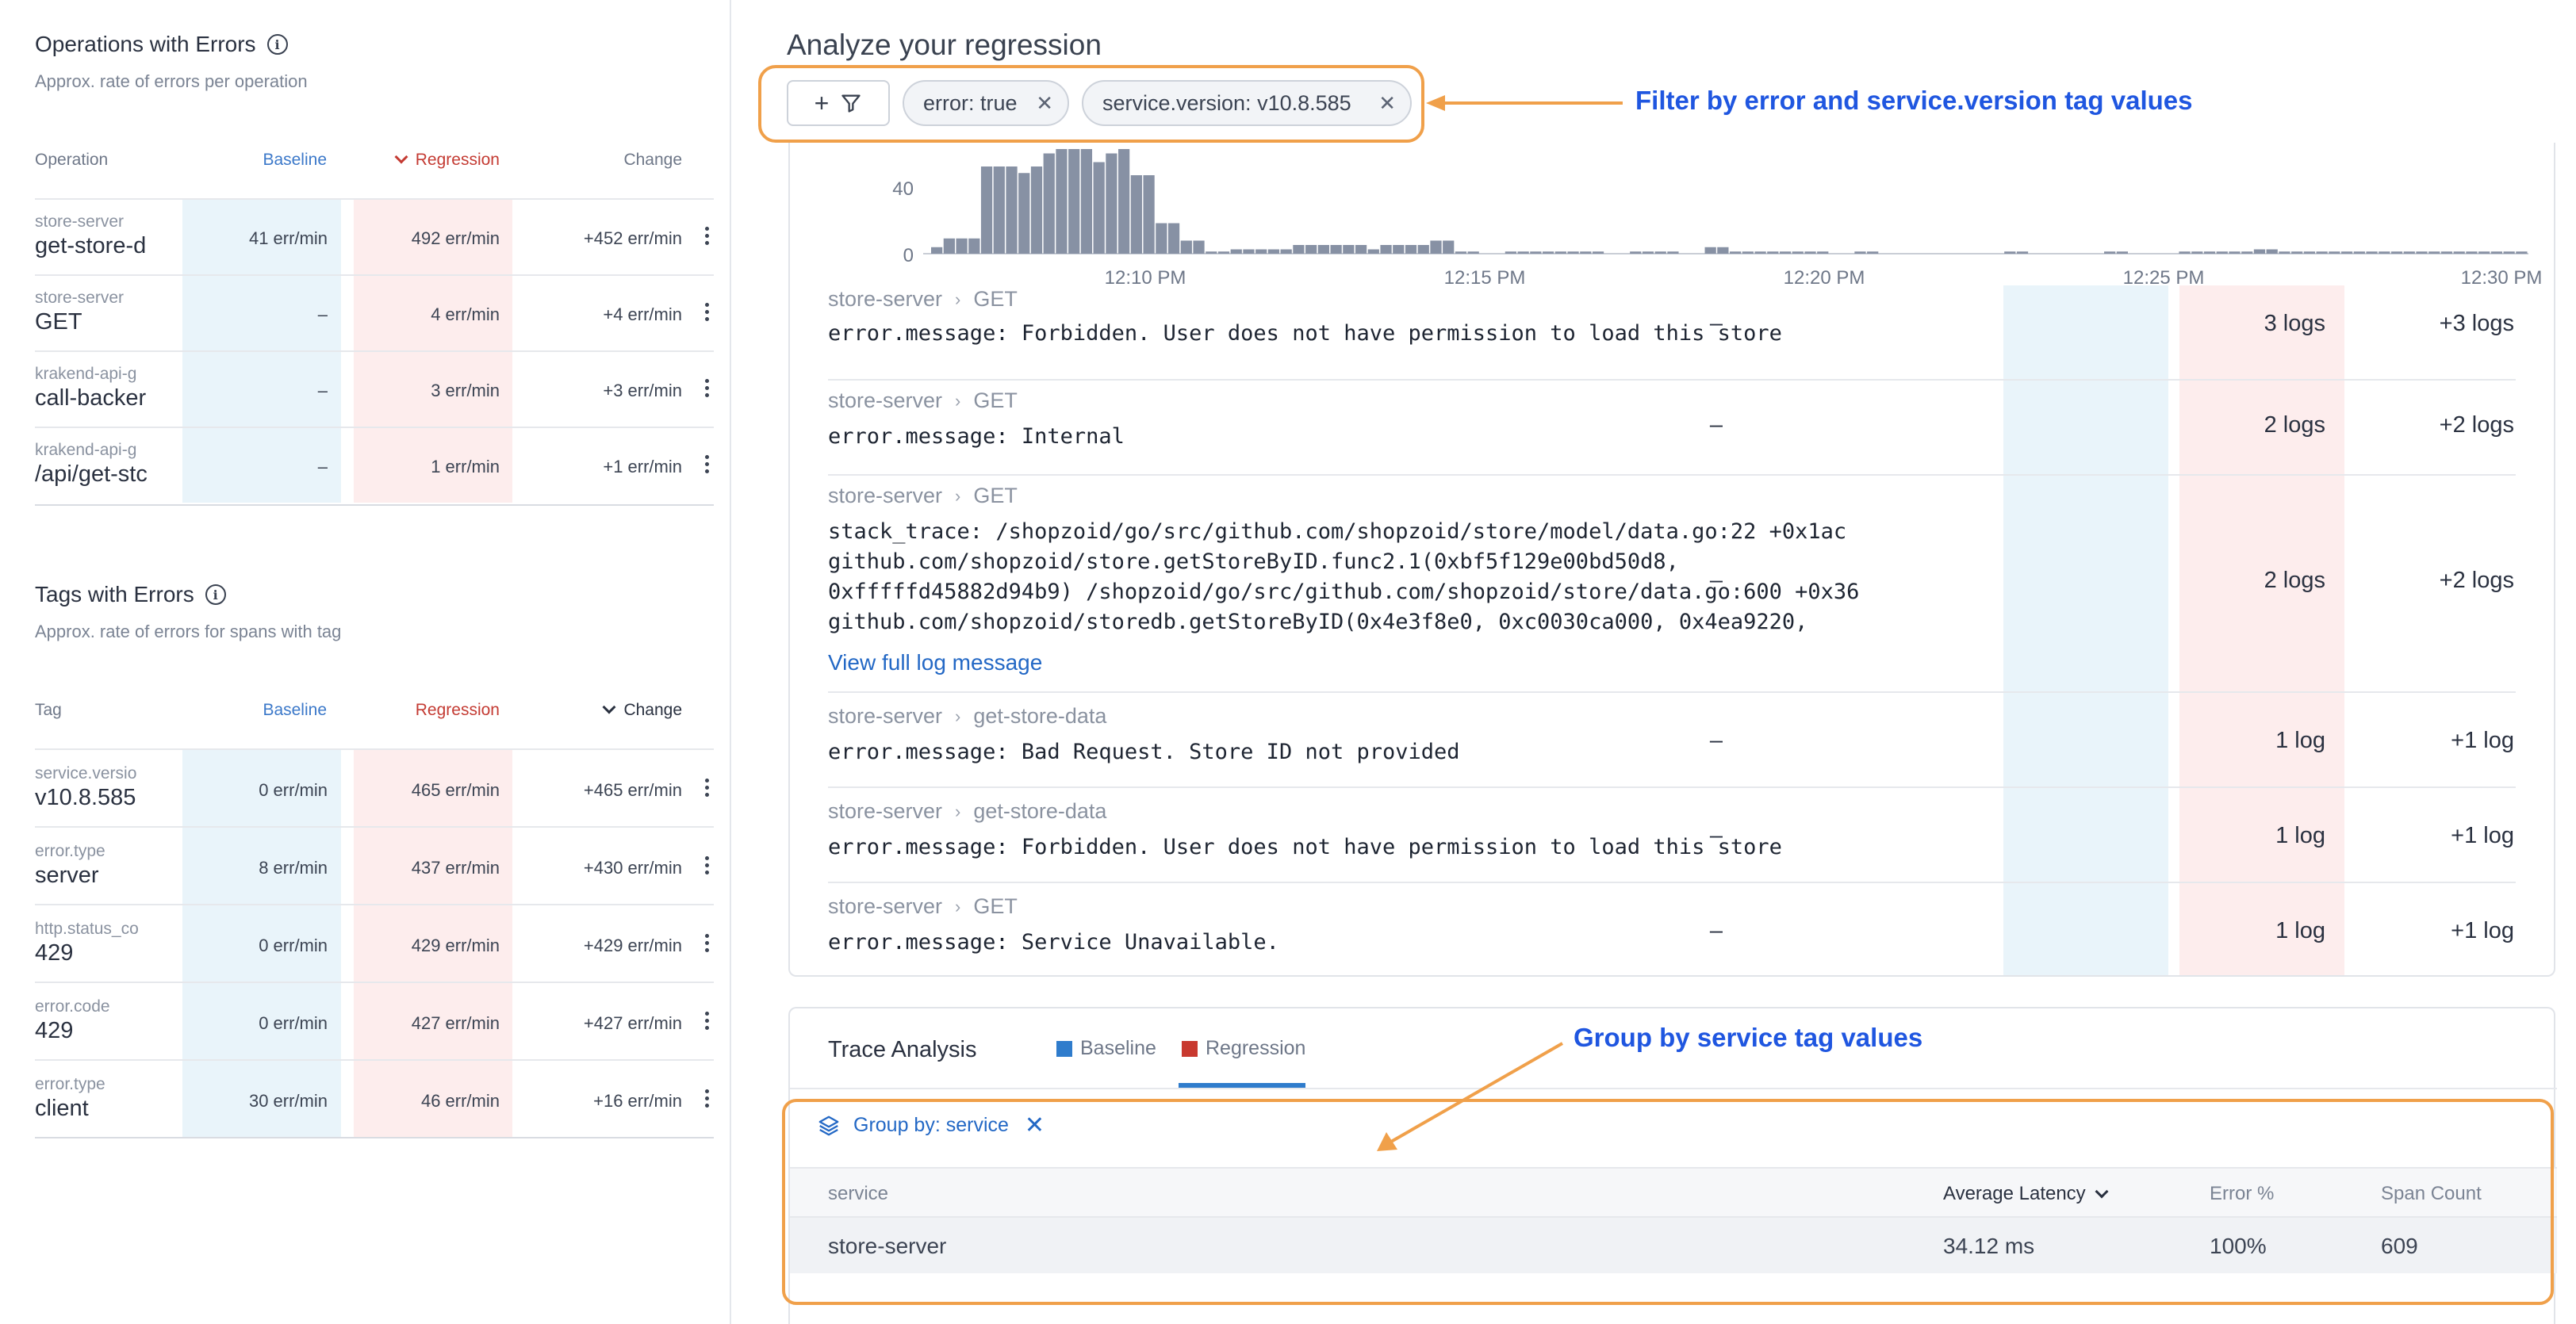 Image resolution: width=2576 pixels, height=1324 pixels. What do you see at coordinates (1524, 103) in the screenshot?
I see `annotation-arrow` at bounding box center [1524, 103].